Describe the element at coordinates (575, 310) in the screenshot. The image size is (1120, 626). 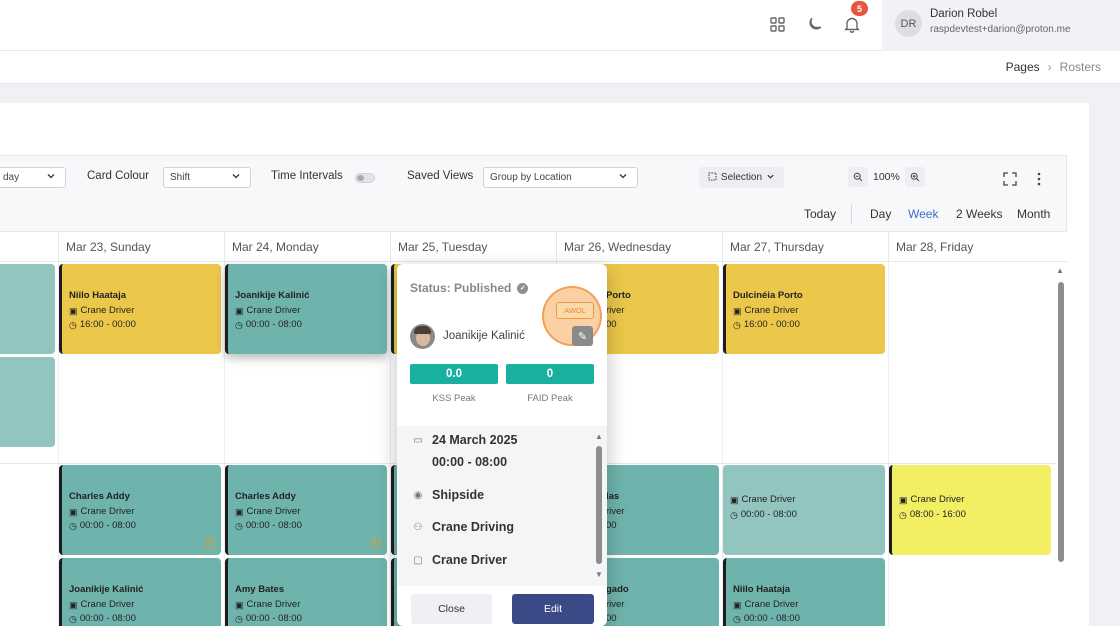
I see `awol-button: AWOL` at that location.